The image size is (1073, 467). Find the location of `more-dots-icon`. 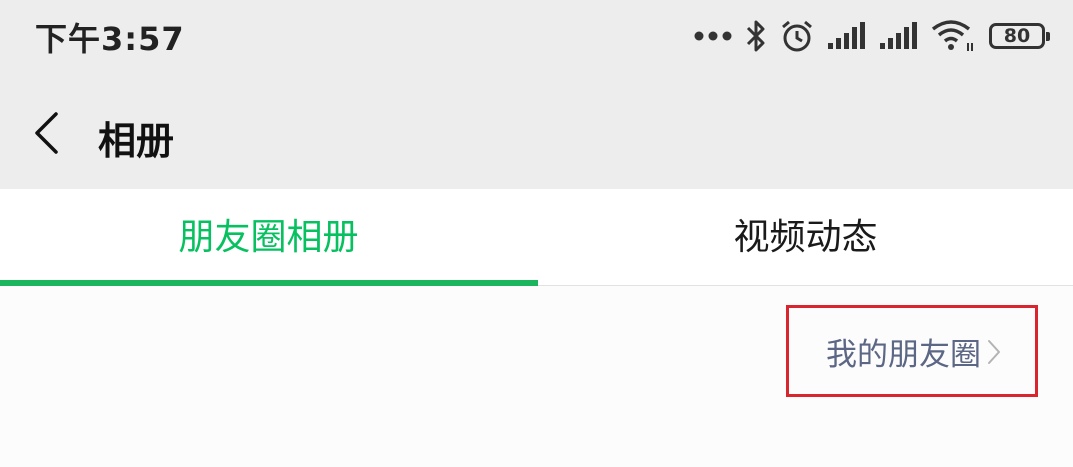

more-dots-icon is located at coordinates (713, 36).